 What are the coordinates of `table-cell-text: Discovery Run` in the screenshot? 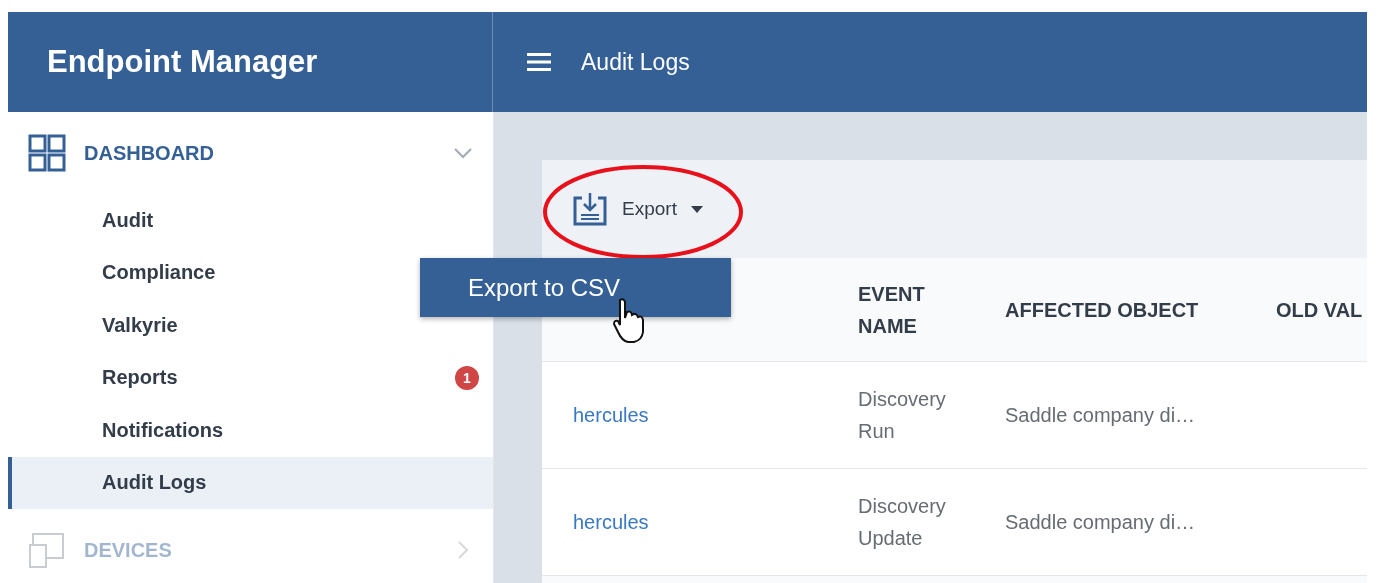 It's located at (902, 415).